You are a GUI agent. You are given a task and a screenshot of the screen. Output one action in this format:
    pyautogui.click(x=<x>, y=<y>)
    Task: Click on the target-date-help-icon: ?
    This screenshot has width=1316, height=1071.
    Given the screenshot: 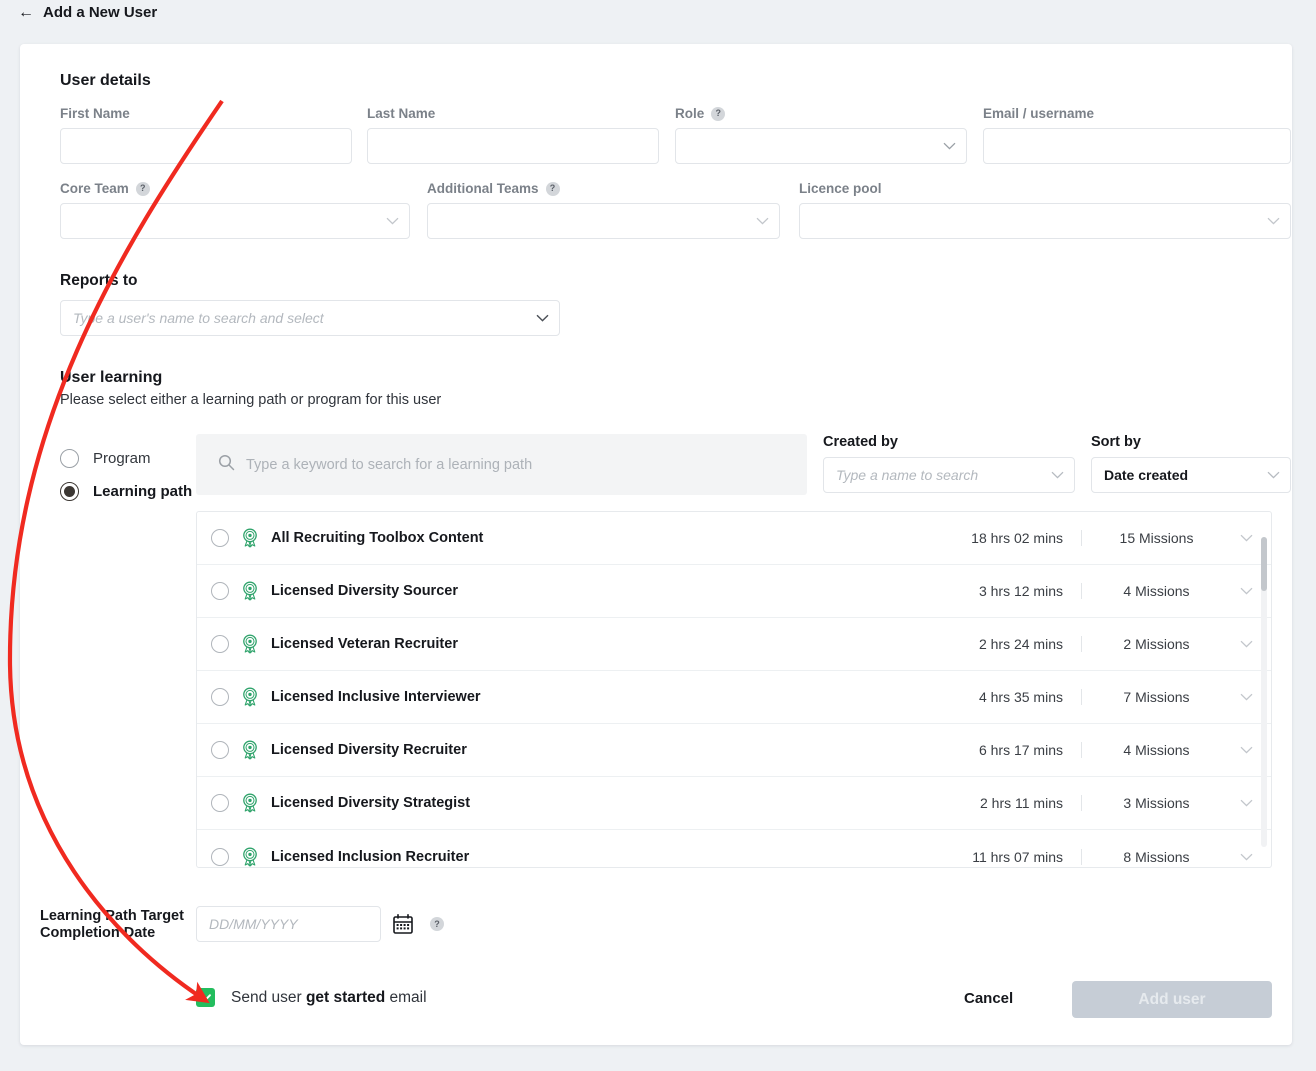 What is the action you would take?
    pyautogui.click(x=437, y=924)
    